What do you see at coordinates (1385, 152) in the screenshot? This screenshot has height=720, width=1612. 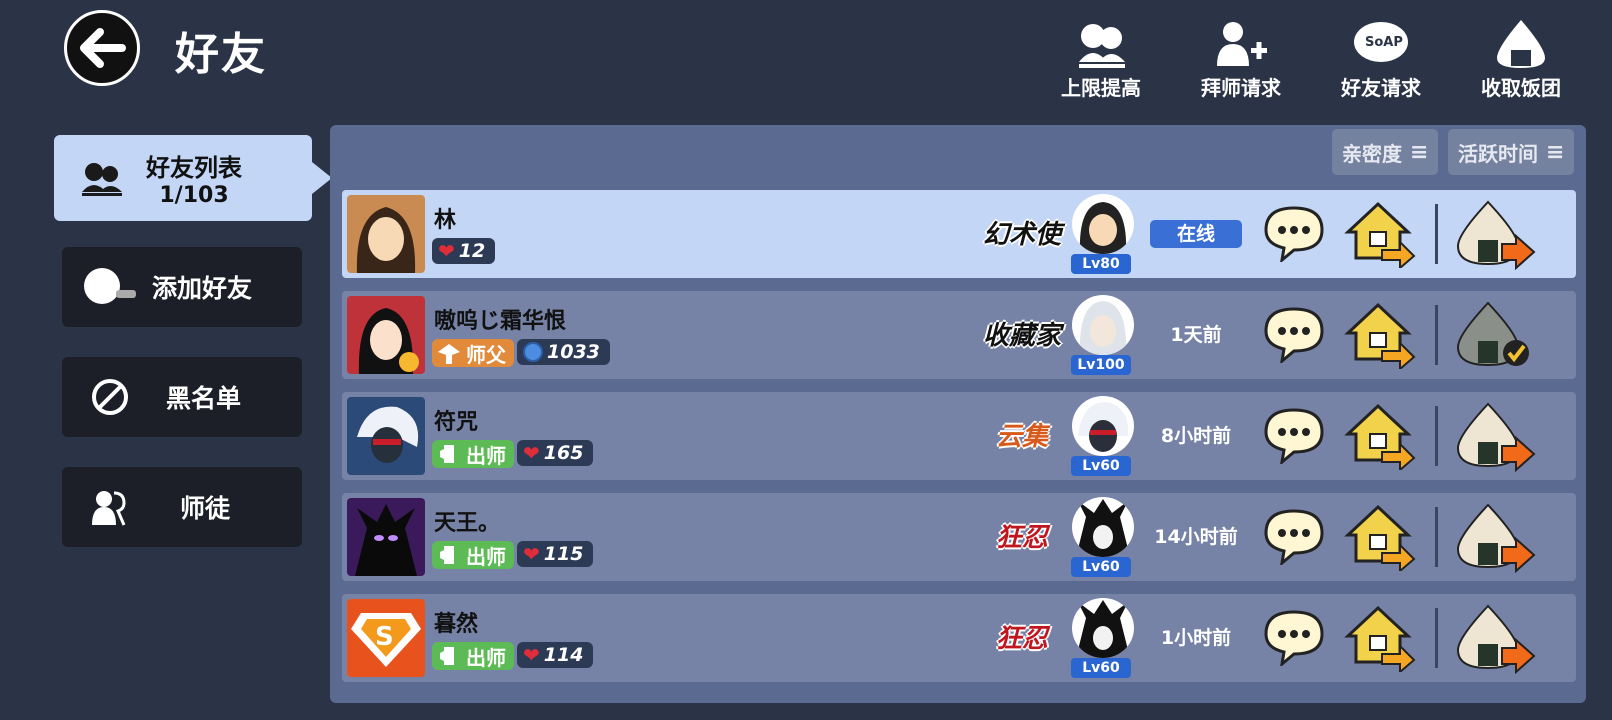 I see `sort-affinity-button: 亲密度 ≡` at bounding box center [1385, 152].